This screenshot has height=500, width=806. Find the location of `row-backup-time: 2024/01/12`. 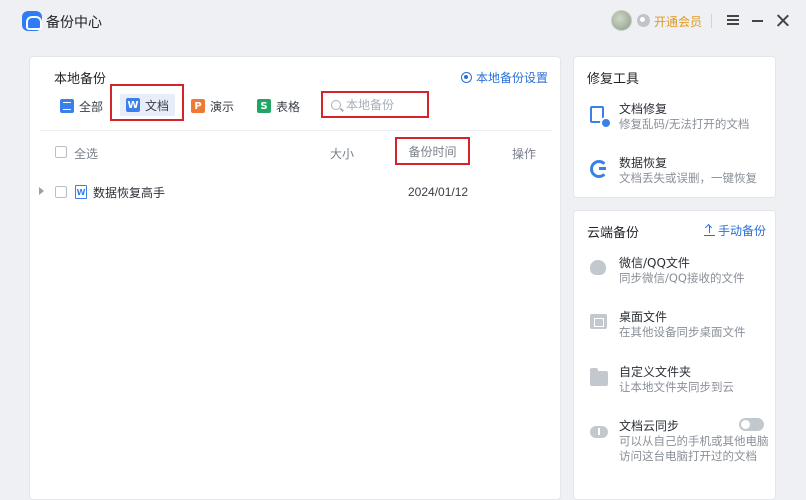

row-backup-time: 2024/01/12 is located at coordinates (438, 192).